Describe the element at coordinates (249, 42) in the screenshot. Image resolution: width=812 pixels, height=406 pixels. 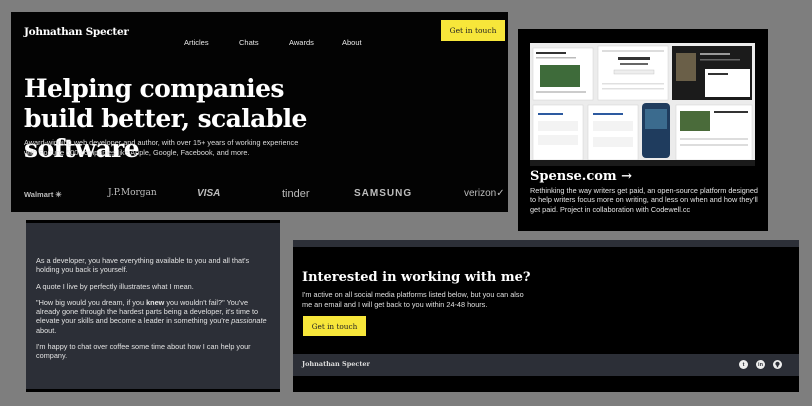
I see `nav-chats: Chats` at that location.